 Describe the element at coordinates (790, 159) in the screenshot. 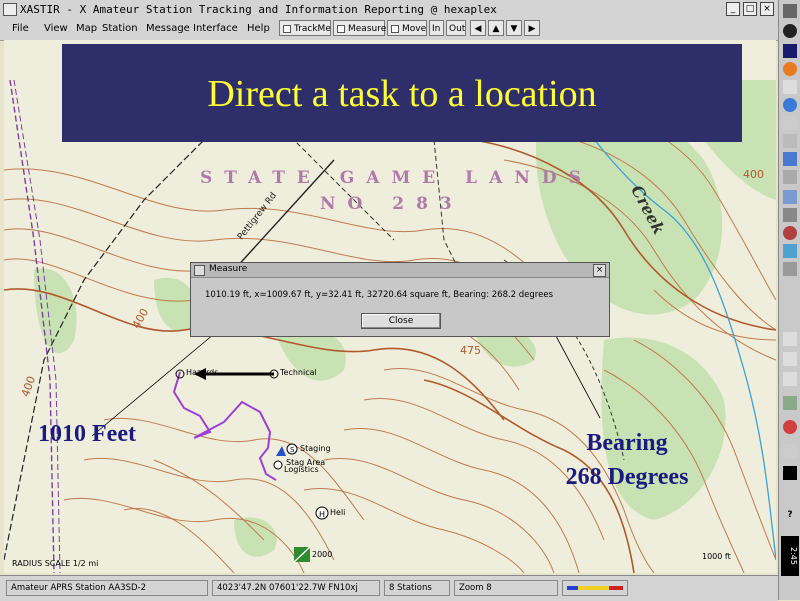

I see `network-icon` at that location.